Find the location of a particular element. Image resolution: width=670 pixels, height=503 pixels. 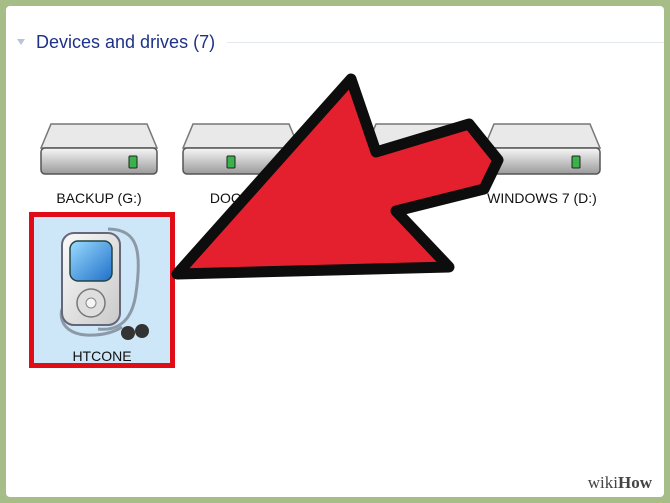

watermark-suffix: How is located at coordinates (635, 482).